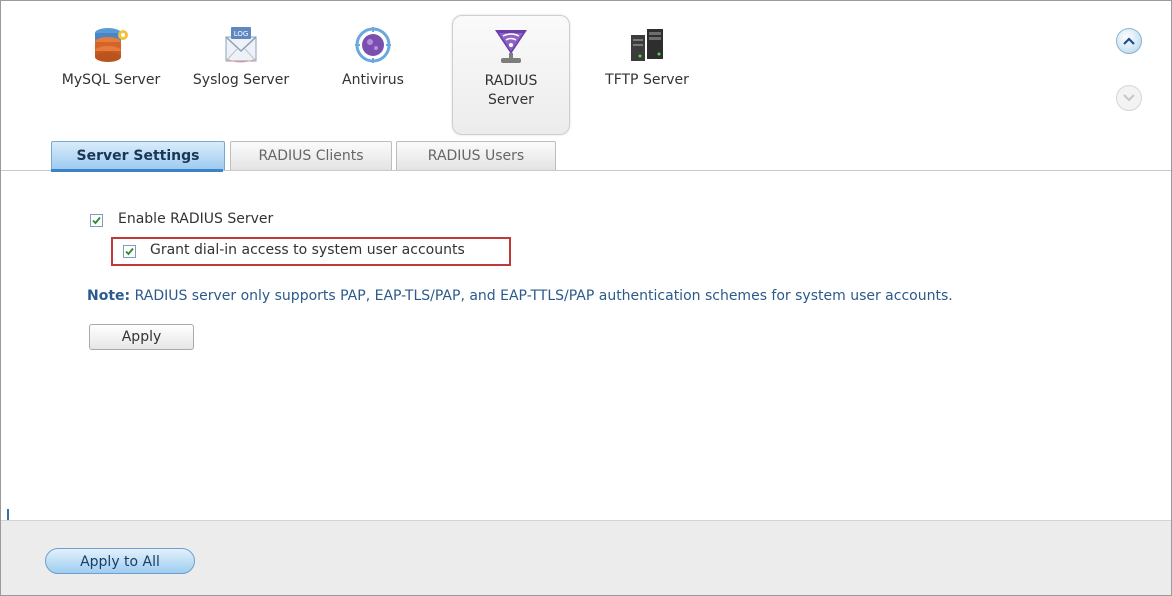  Describe the element at coordinates (647, 80) in the screenshot. I see `app-label: TFTP Server` at that location.